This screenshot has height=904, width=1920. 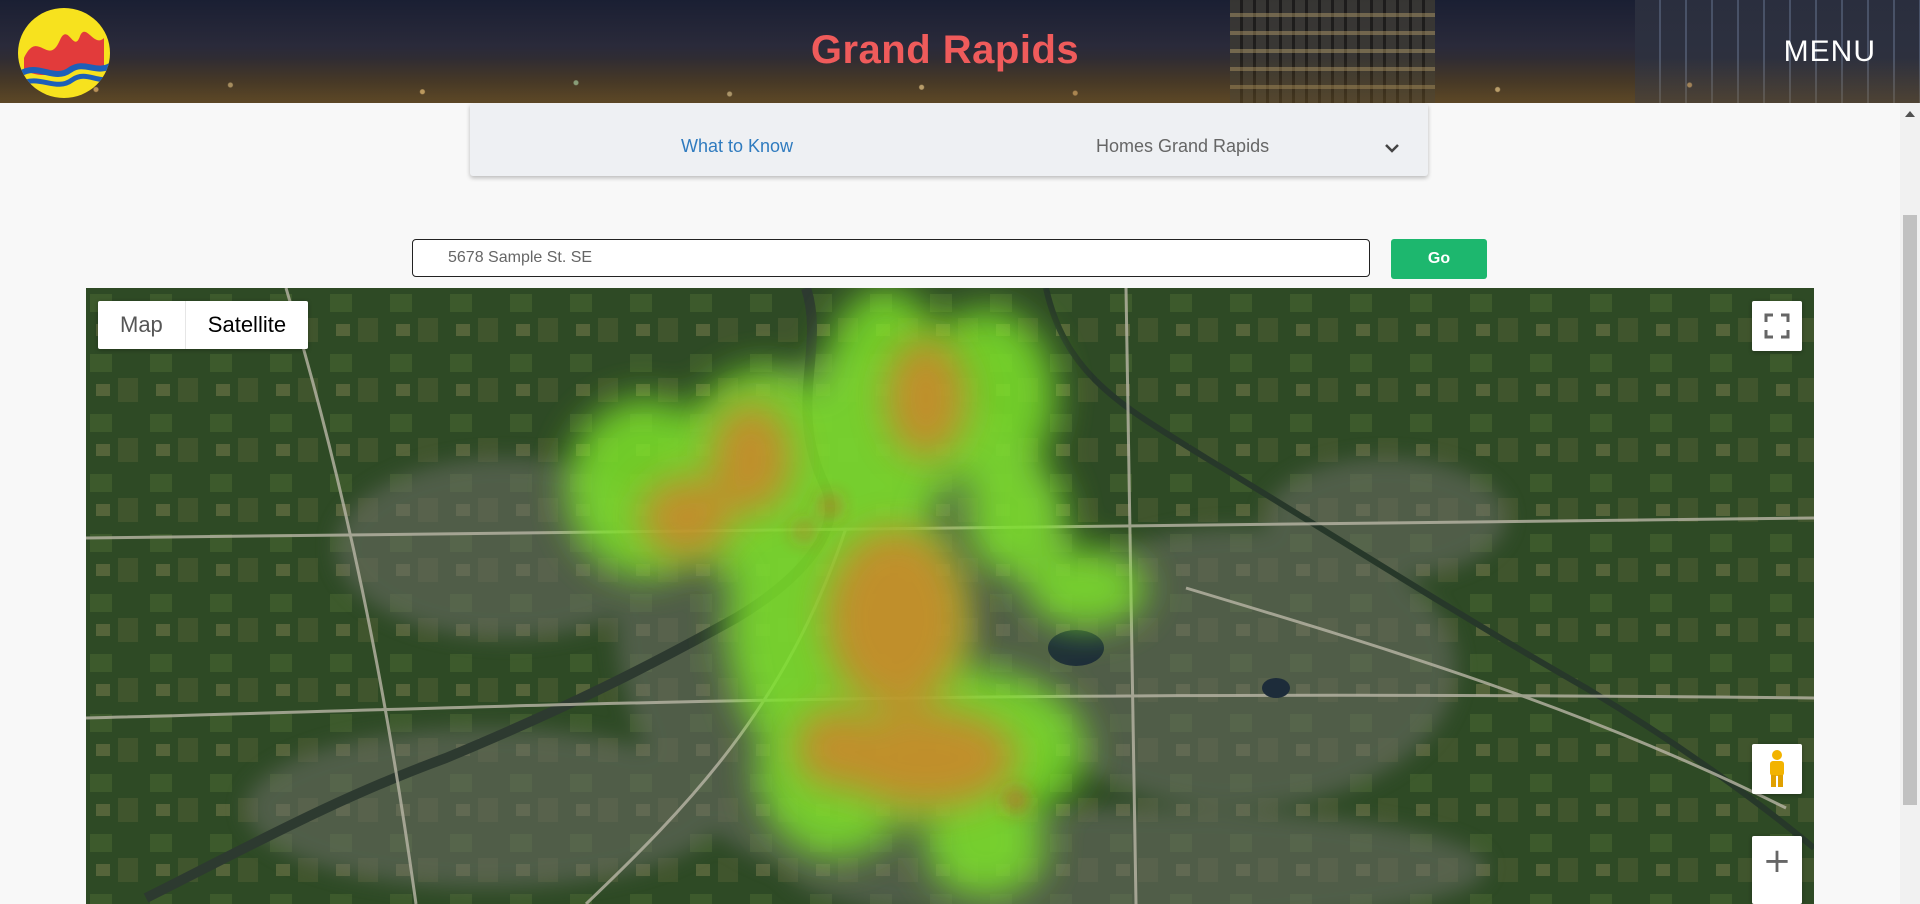 What do you see at coordinates (1910, 114) in the screenshot?
I see `scroll-up-icon` at bounding box center [1910, 114].